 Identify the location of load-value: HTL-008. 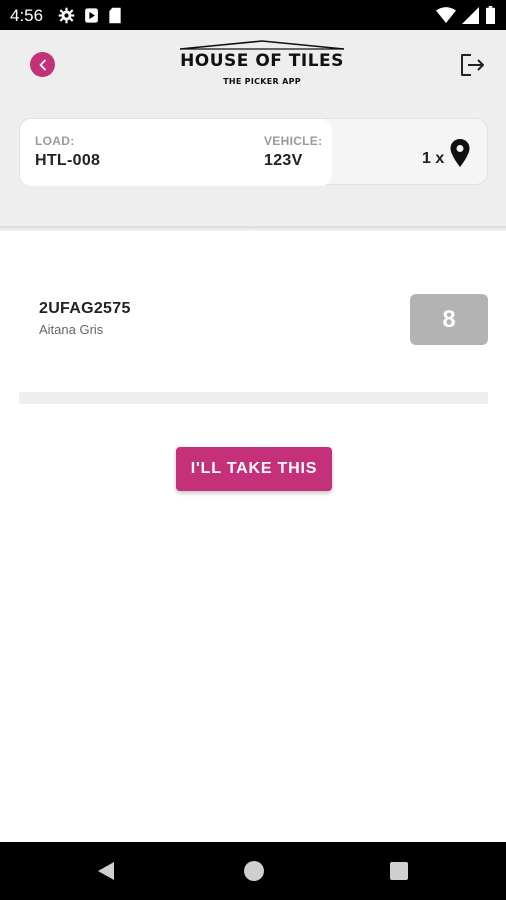
(68, 160).